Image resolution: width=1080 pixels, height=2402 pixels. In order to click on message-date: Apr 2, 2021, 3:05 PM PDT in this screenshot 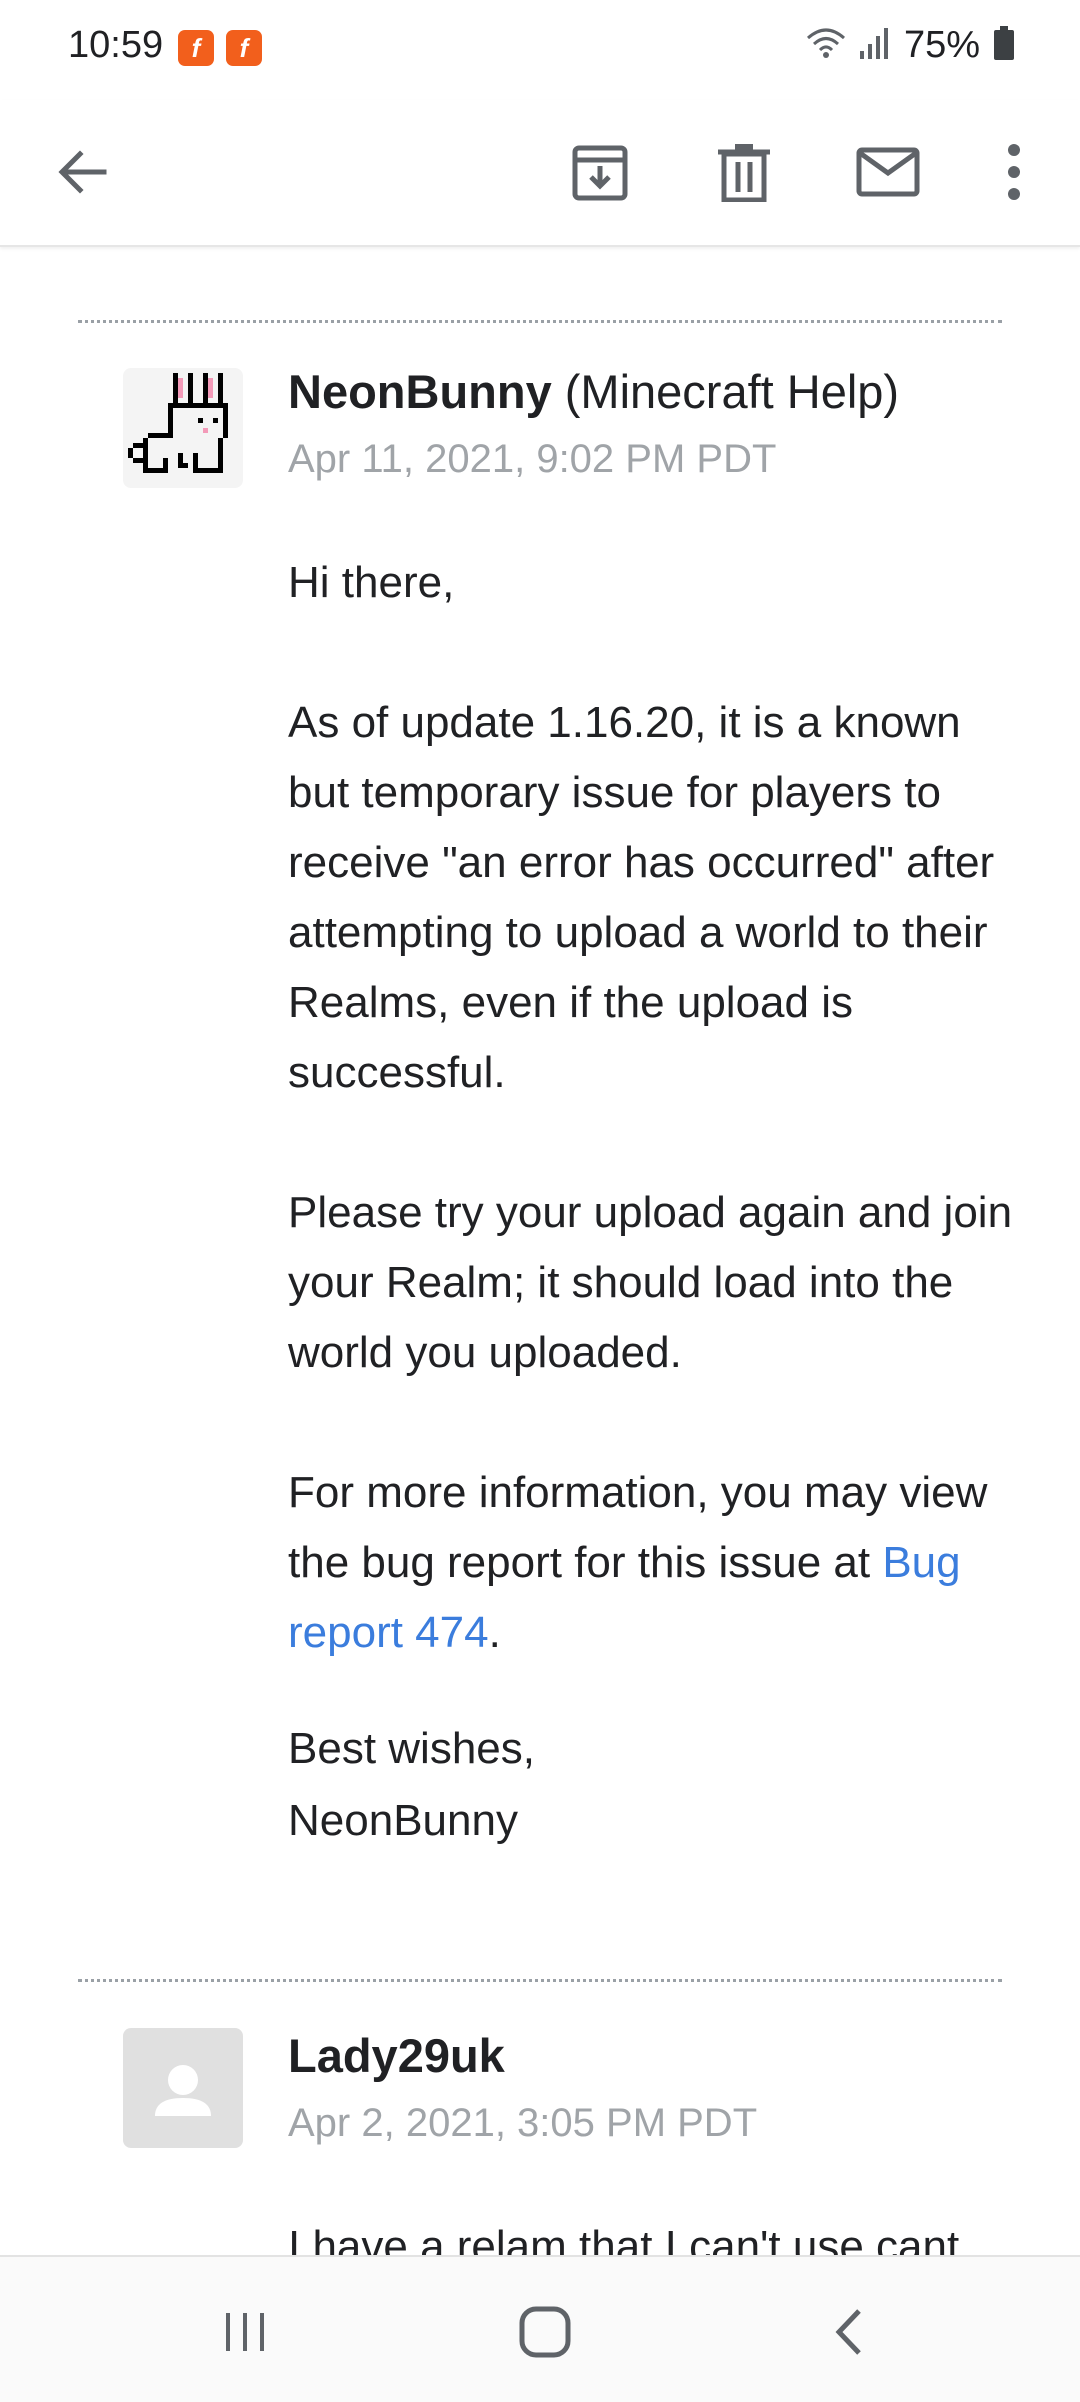, I will do `click(523, 2123)`.